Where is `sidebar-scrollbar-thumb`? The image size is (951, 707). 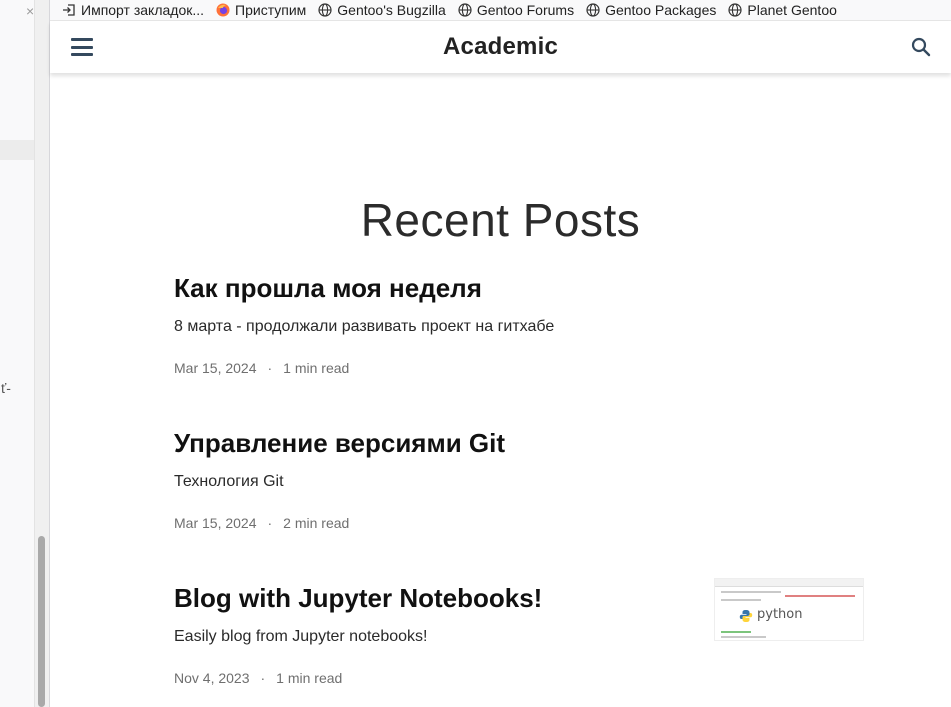 sidebar-scrollbar-thumb is located at coordinates (41, 621).